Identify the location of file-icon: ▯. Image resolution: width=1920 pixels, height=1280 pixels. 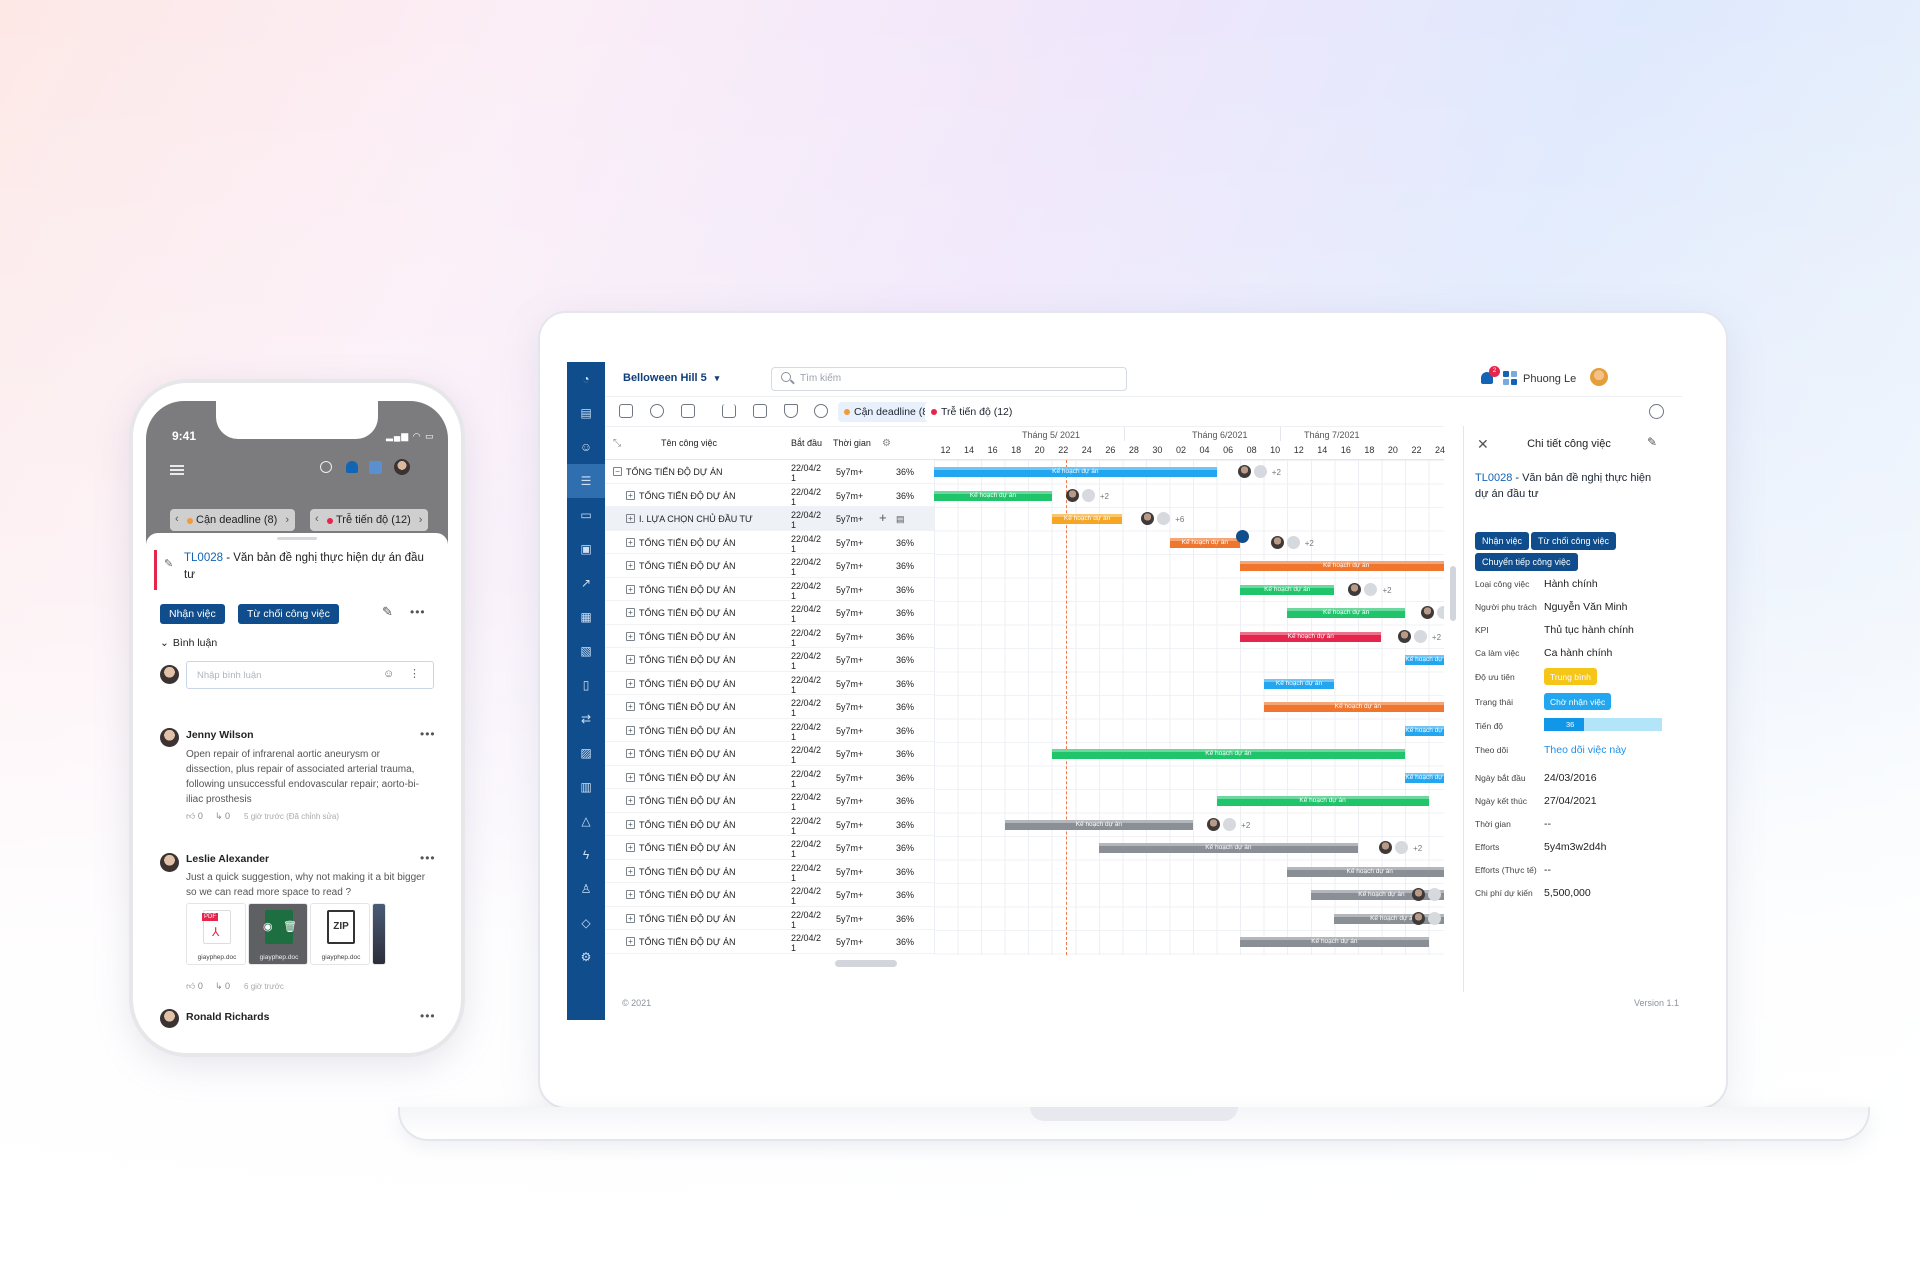
(586, 685).